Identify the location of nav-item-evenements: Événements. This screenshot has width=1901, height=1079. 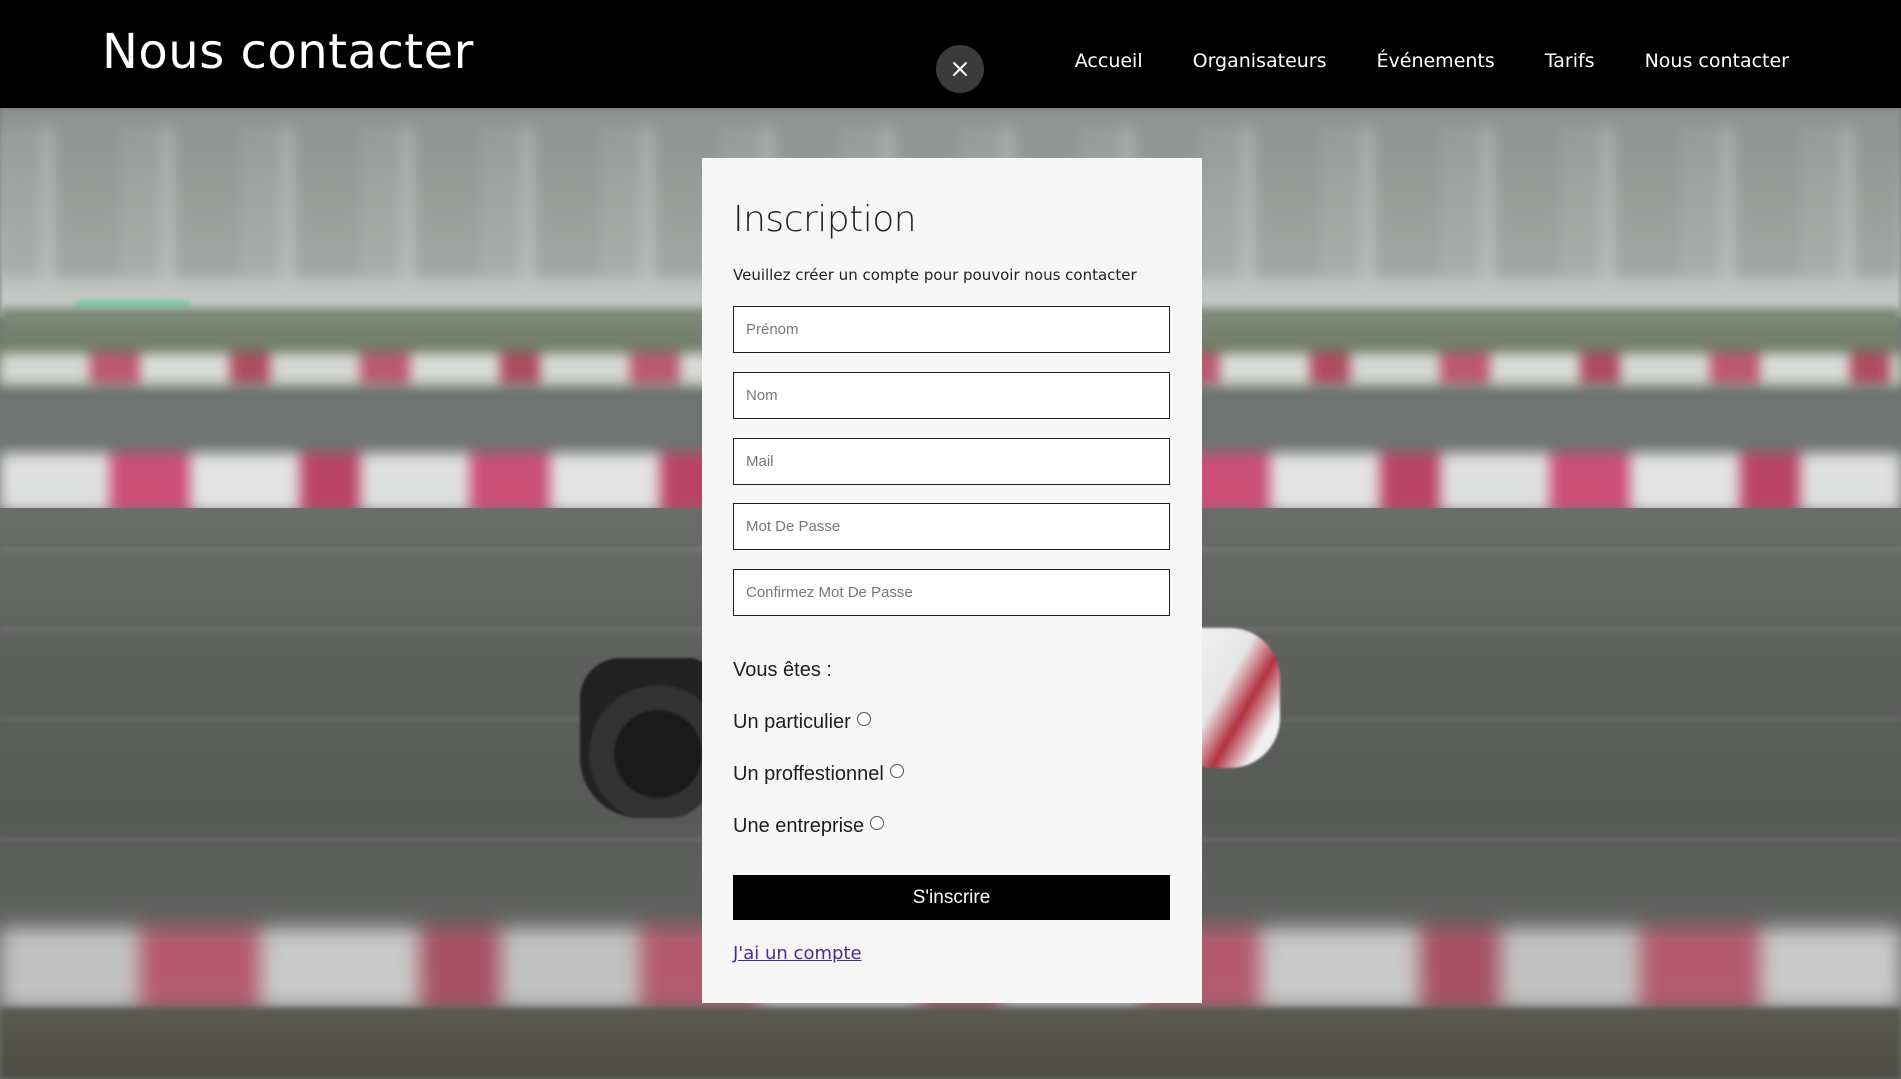
(1436, 61).